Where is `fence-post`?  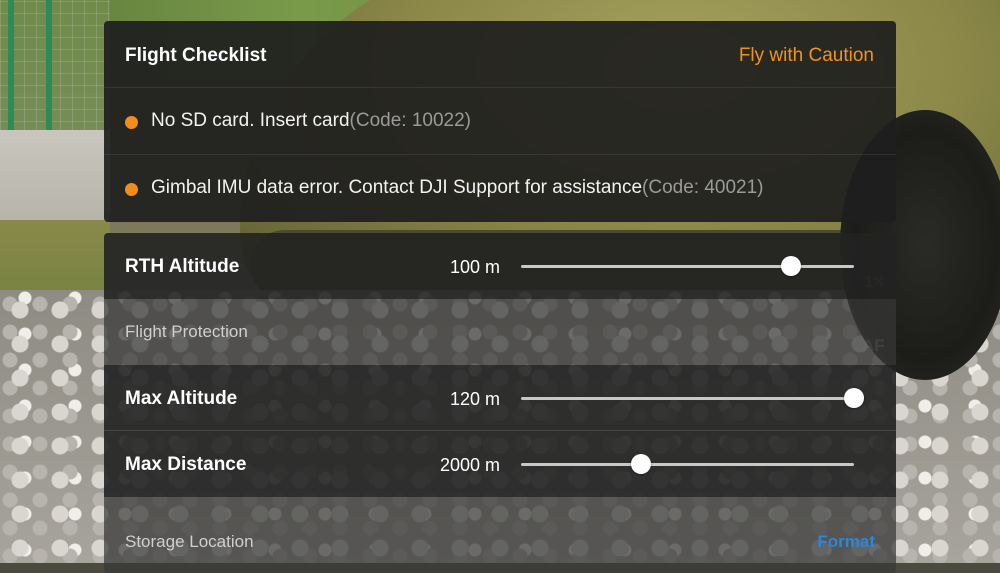
fence-post is located at coordinates (11, 75).